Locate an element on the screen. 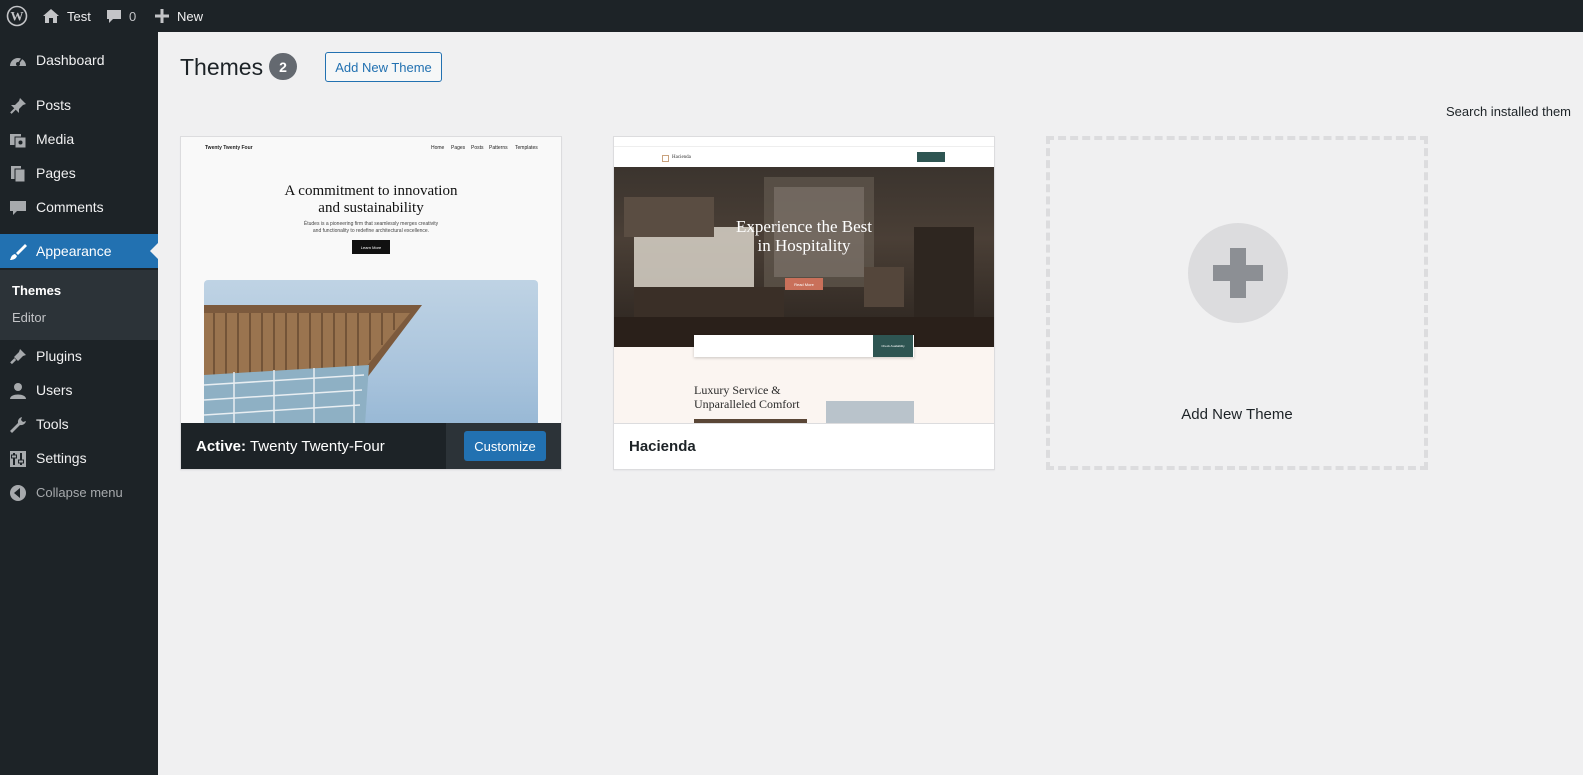 This screenshot has width=1583, height=775. sidebar-item-dashboard: Dashboard is located at coordinates (79, 60).